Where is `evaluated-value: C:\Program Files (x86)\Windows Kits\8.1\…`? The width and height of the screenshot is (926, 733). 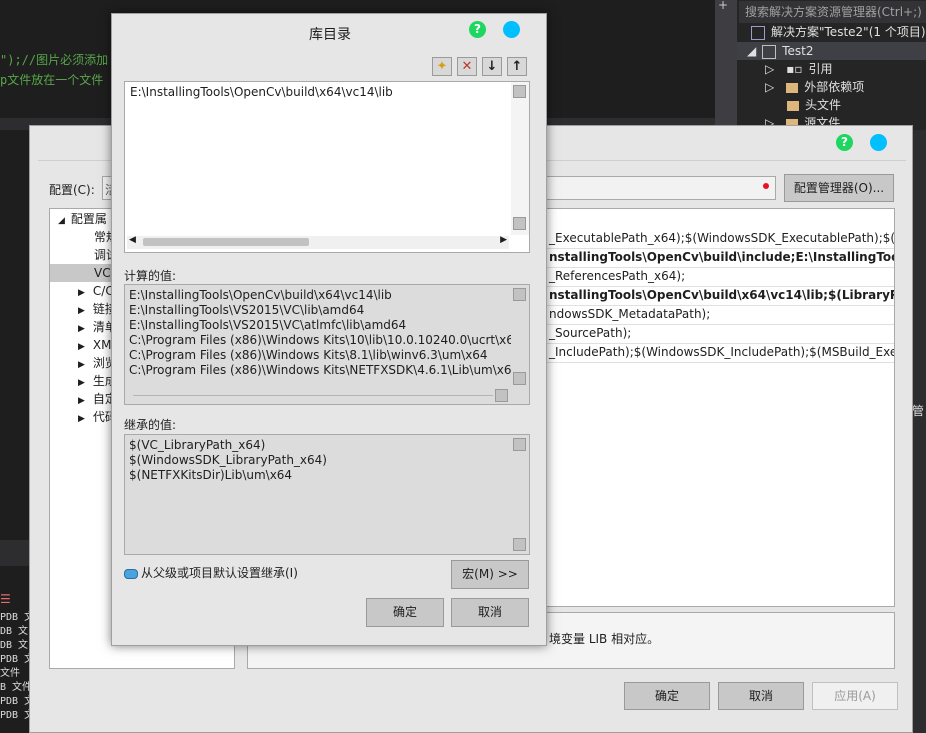 evaluated-value: C:\Program Files (x86)\Windows Kits\8.1\… is located at coordinates (308, 355).